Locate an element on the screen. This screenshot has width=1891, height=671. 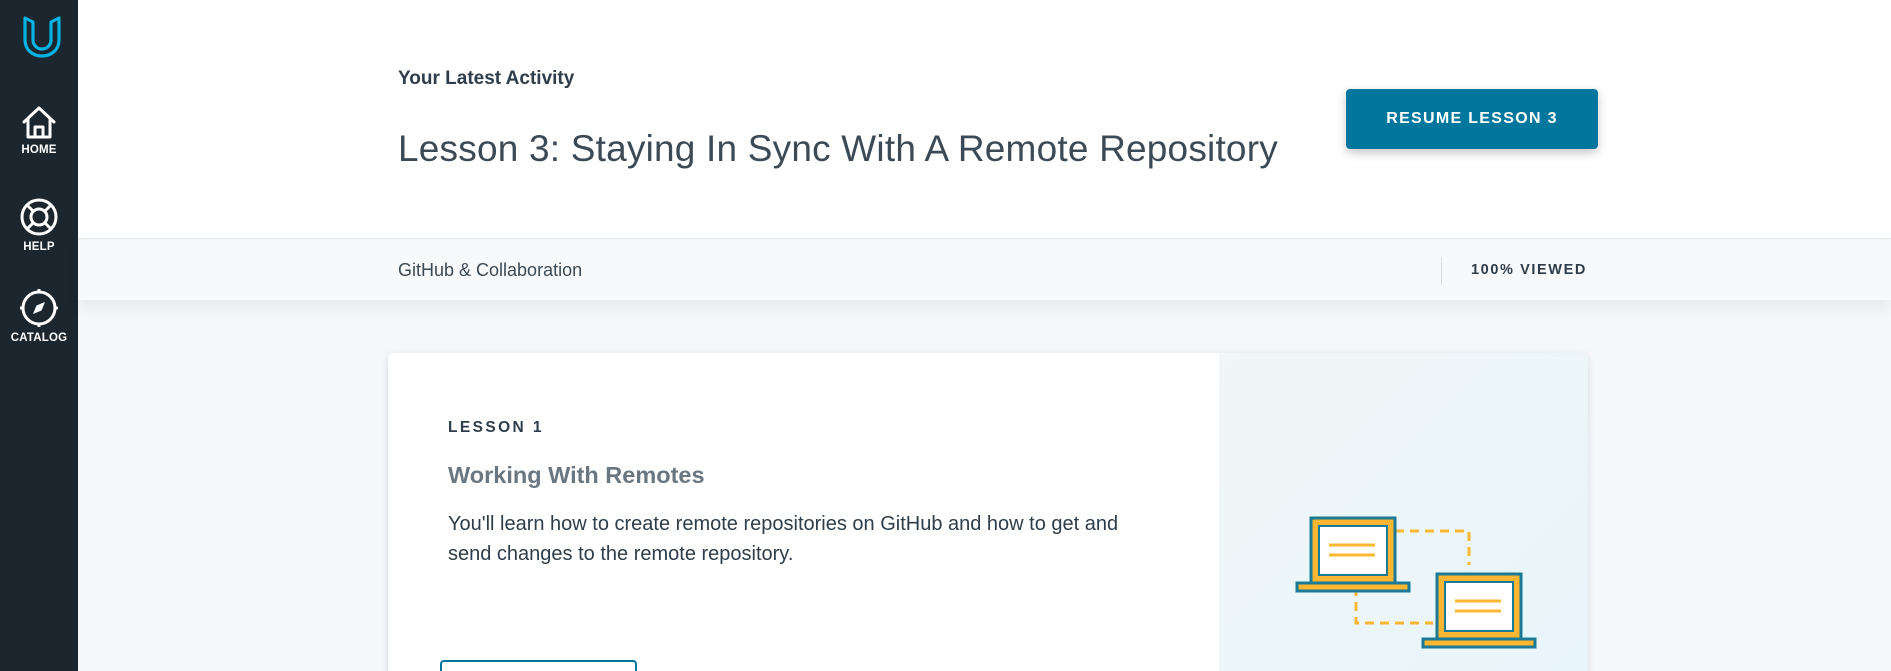
sidebar: HOME HELP CATALOG is located at coordinates (39, 335).